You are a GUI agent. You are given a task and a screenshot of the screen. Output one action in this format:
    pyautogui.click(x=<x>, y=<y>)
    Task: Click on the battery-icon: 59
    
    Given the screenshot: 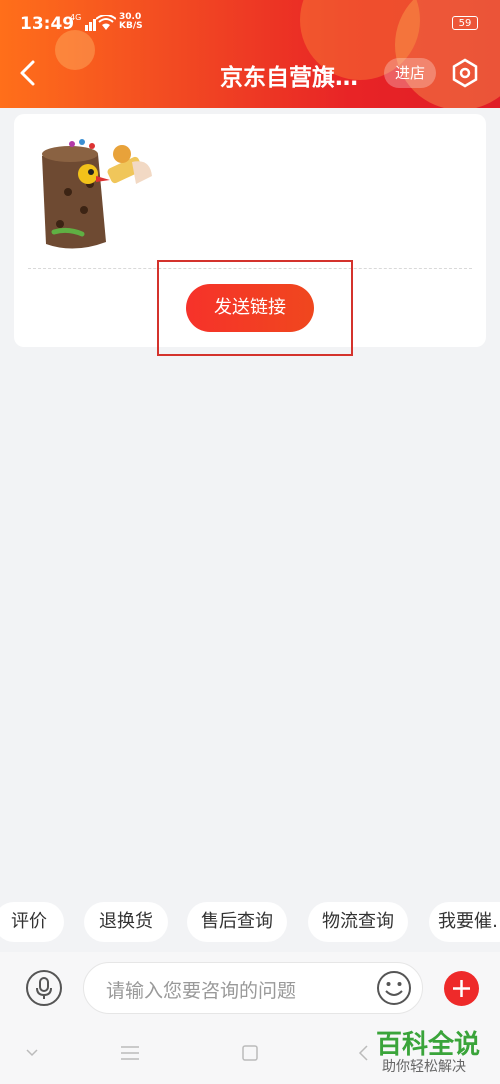 What is the action you would take?
    pyautogui.click(x=465, y=23)
    